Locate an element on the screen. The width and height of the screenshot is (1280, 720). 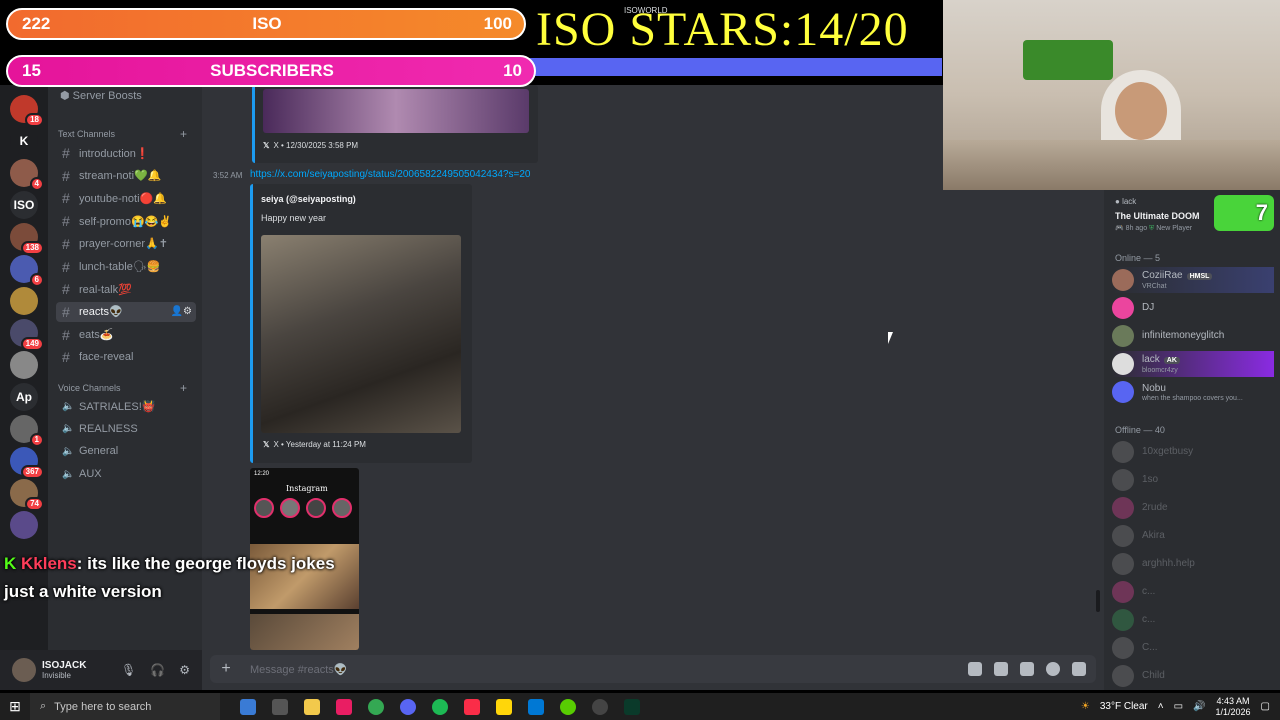
duolingo-icon is located at coordinates (568, 706).